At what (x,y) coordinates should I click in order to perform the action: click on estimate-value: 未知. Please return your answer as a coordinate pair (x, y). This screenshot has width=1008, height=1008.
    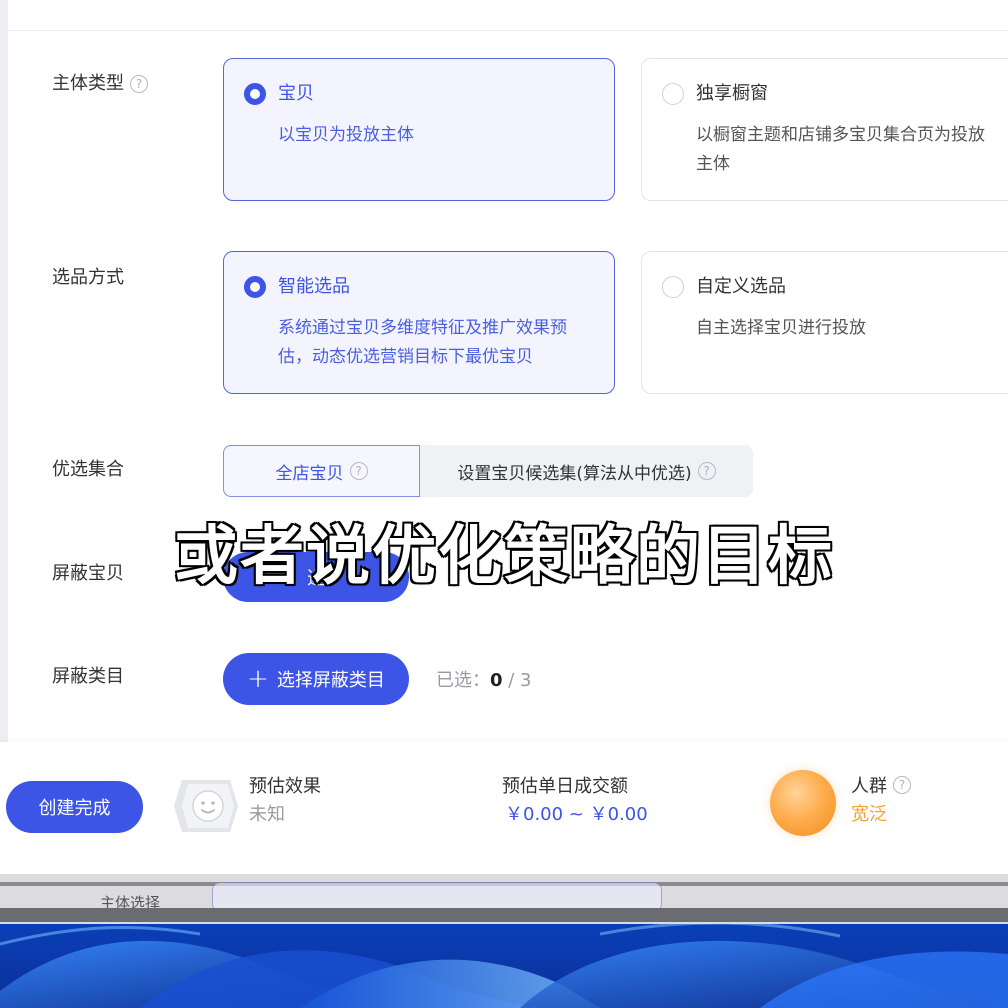
    Looking at the image, I should click on (267, 814).